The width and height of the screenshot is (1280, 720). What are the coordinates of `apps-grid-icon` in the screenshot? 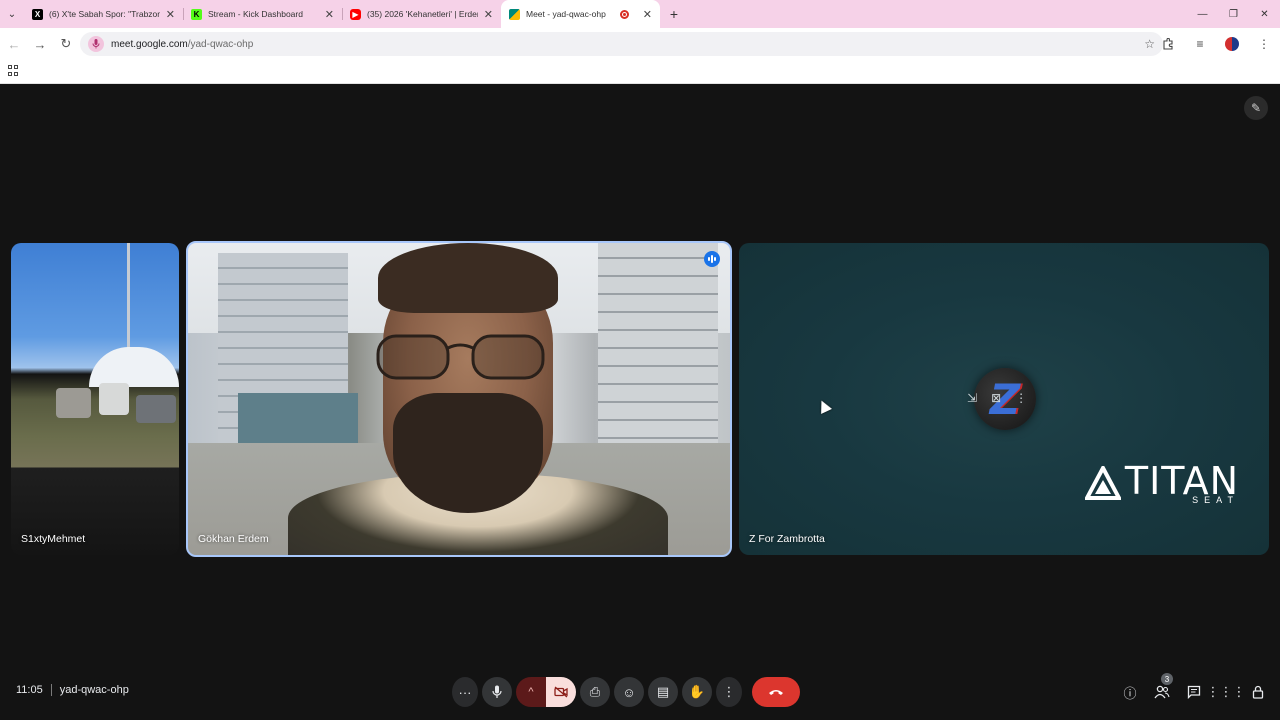 It's located at (13, 70).